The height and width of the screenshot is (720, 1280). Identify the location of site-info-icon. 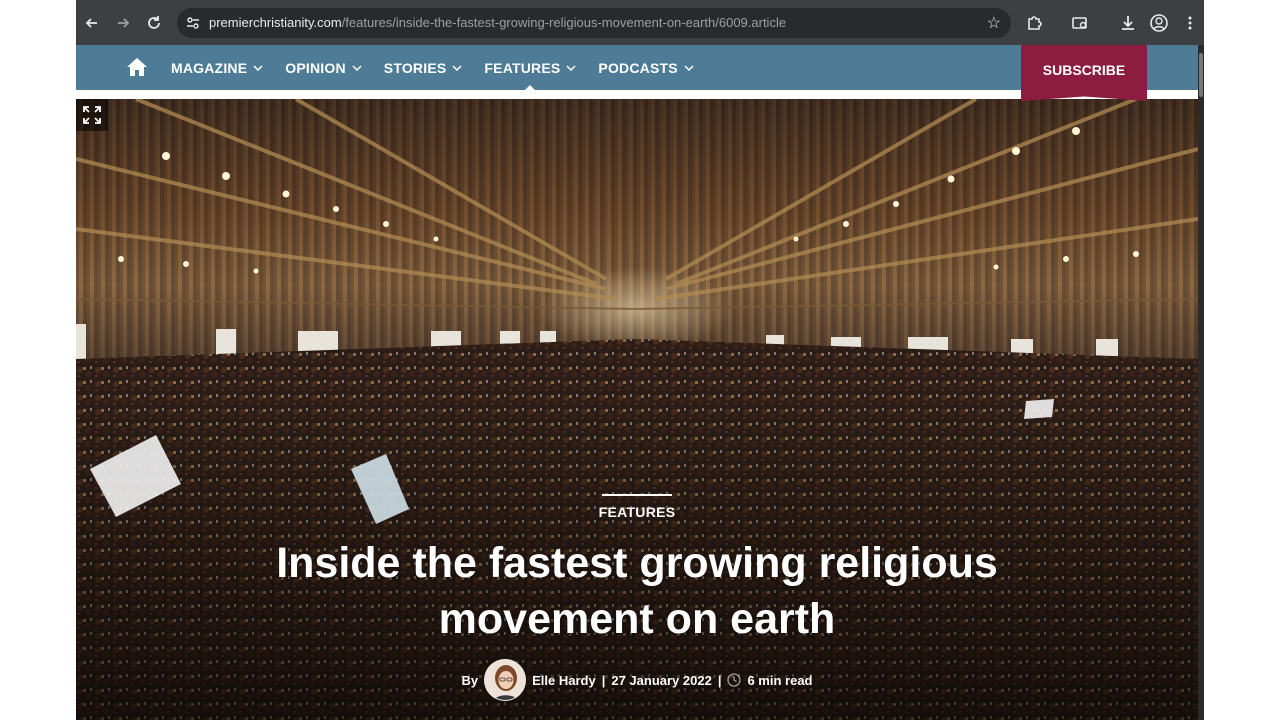
(193, 23).